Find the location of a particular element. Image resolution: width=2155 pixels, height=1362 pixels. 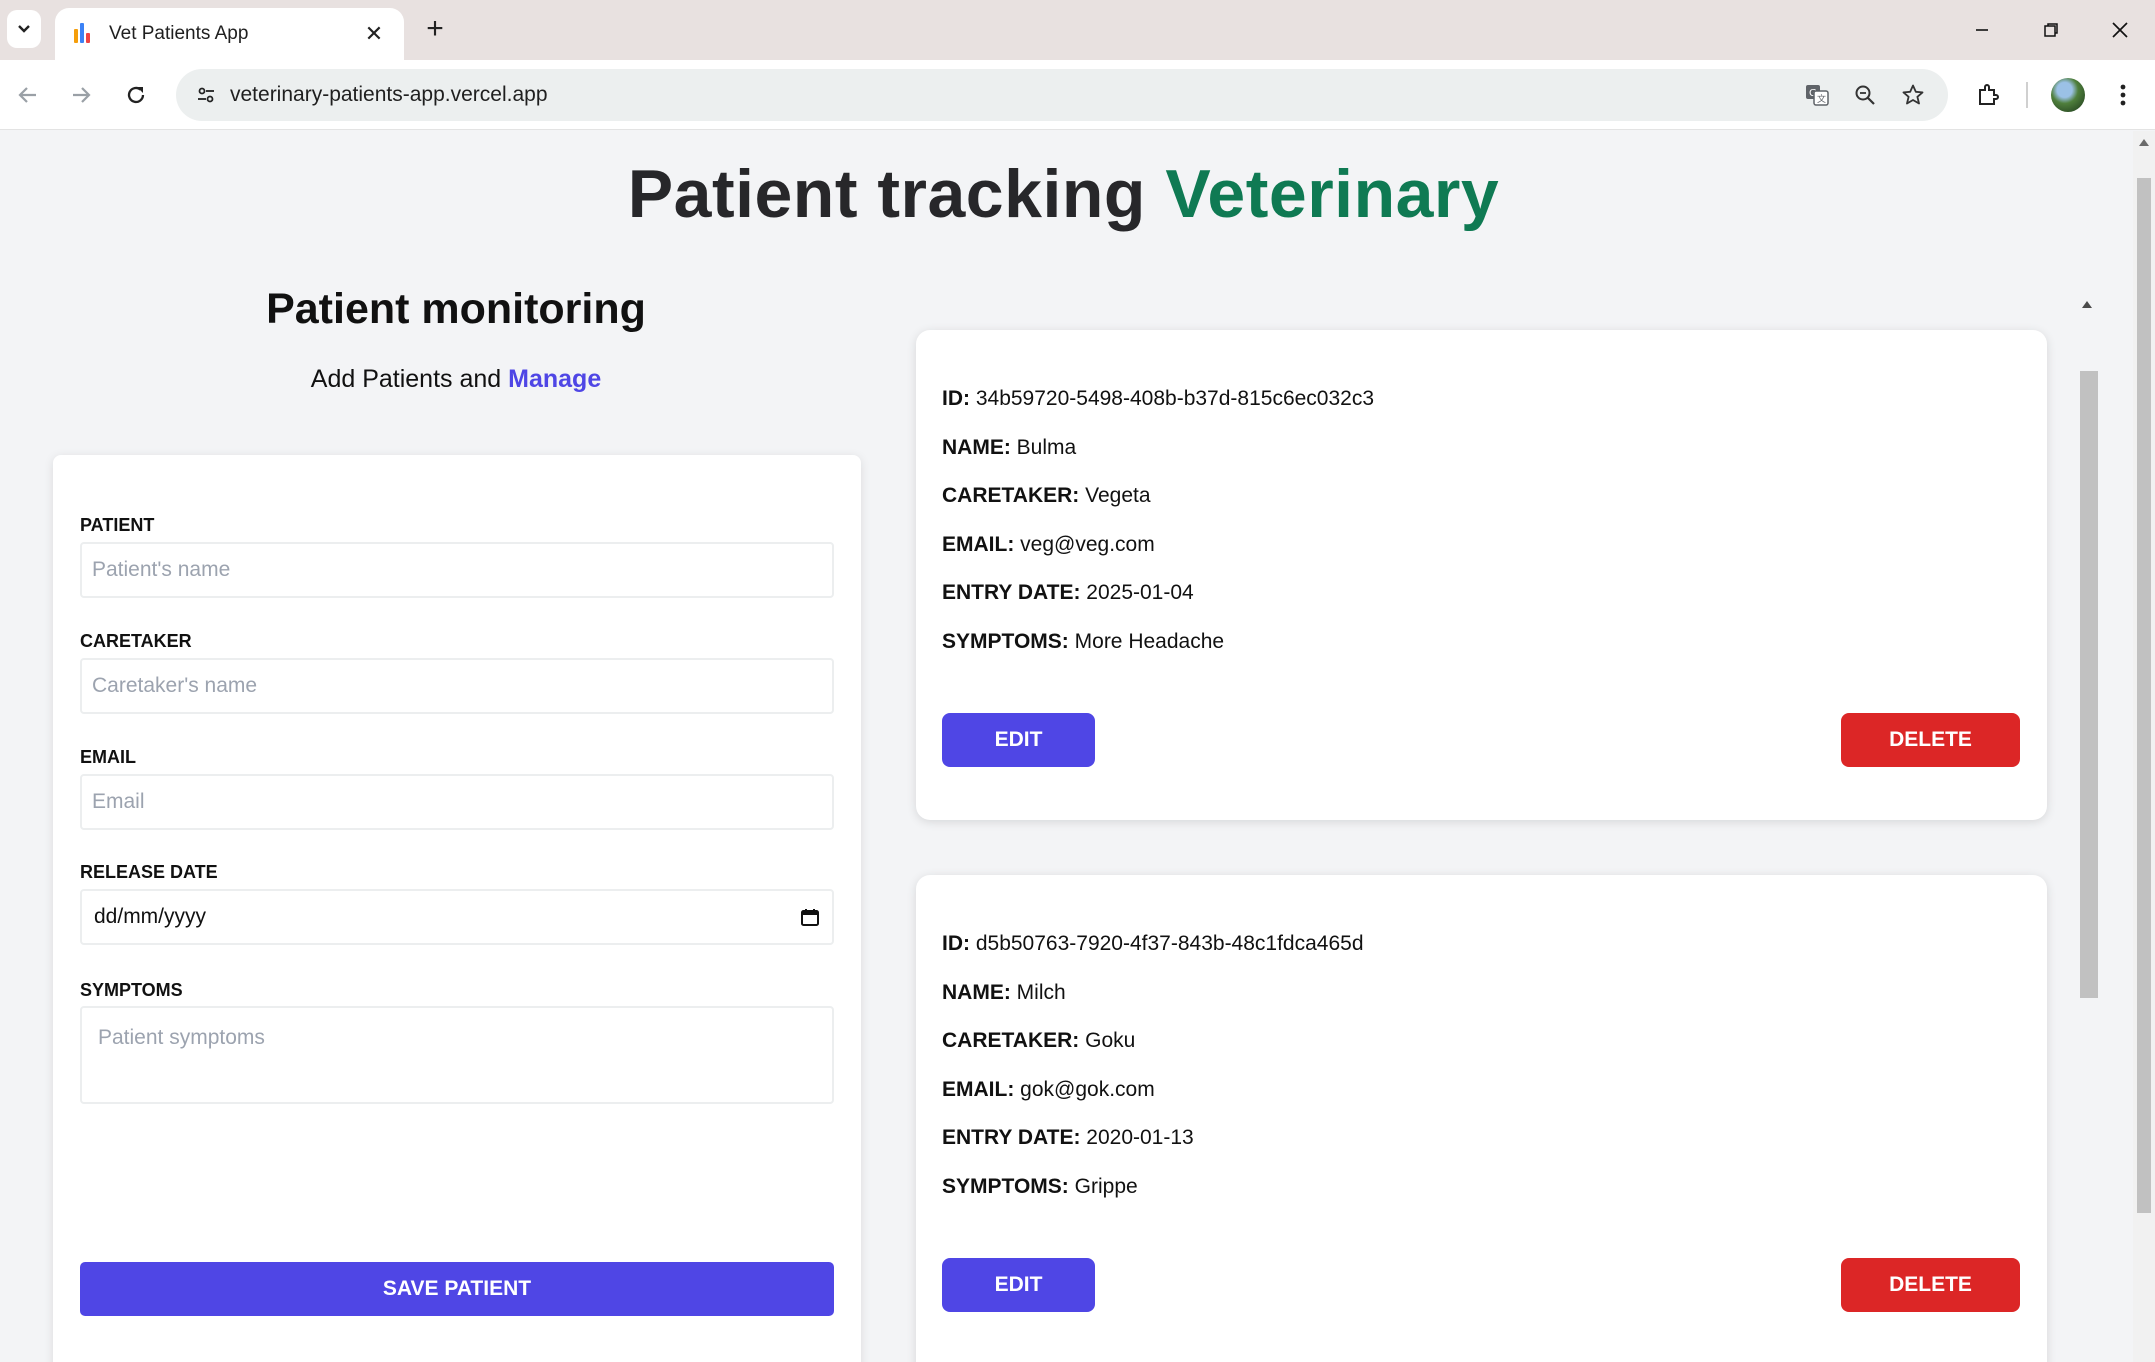

email-value: gok@gok.com is located at coordinates (1087, 1089).